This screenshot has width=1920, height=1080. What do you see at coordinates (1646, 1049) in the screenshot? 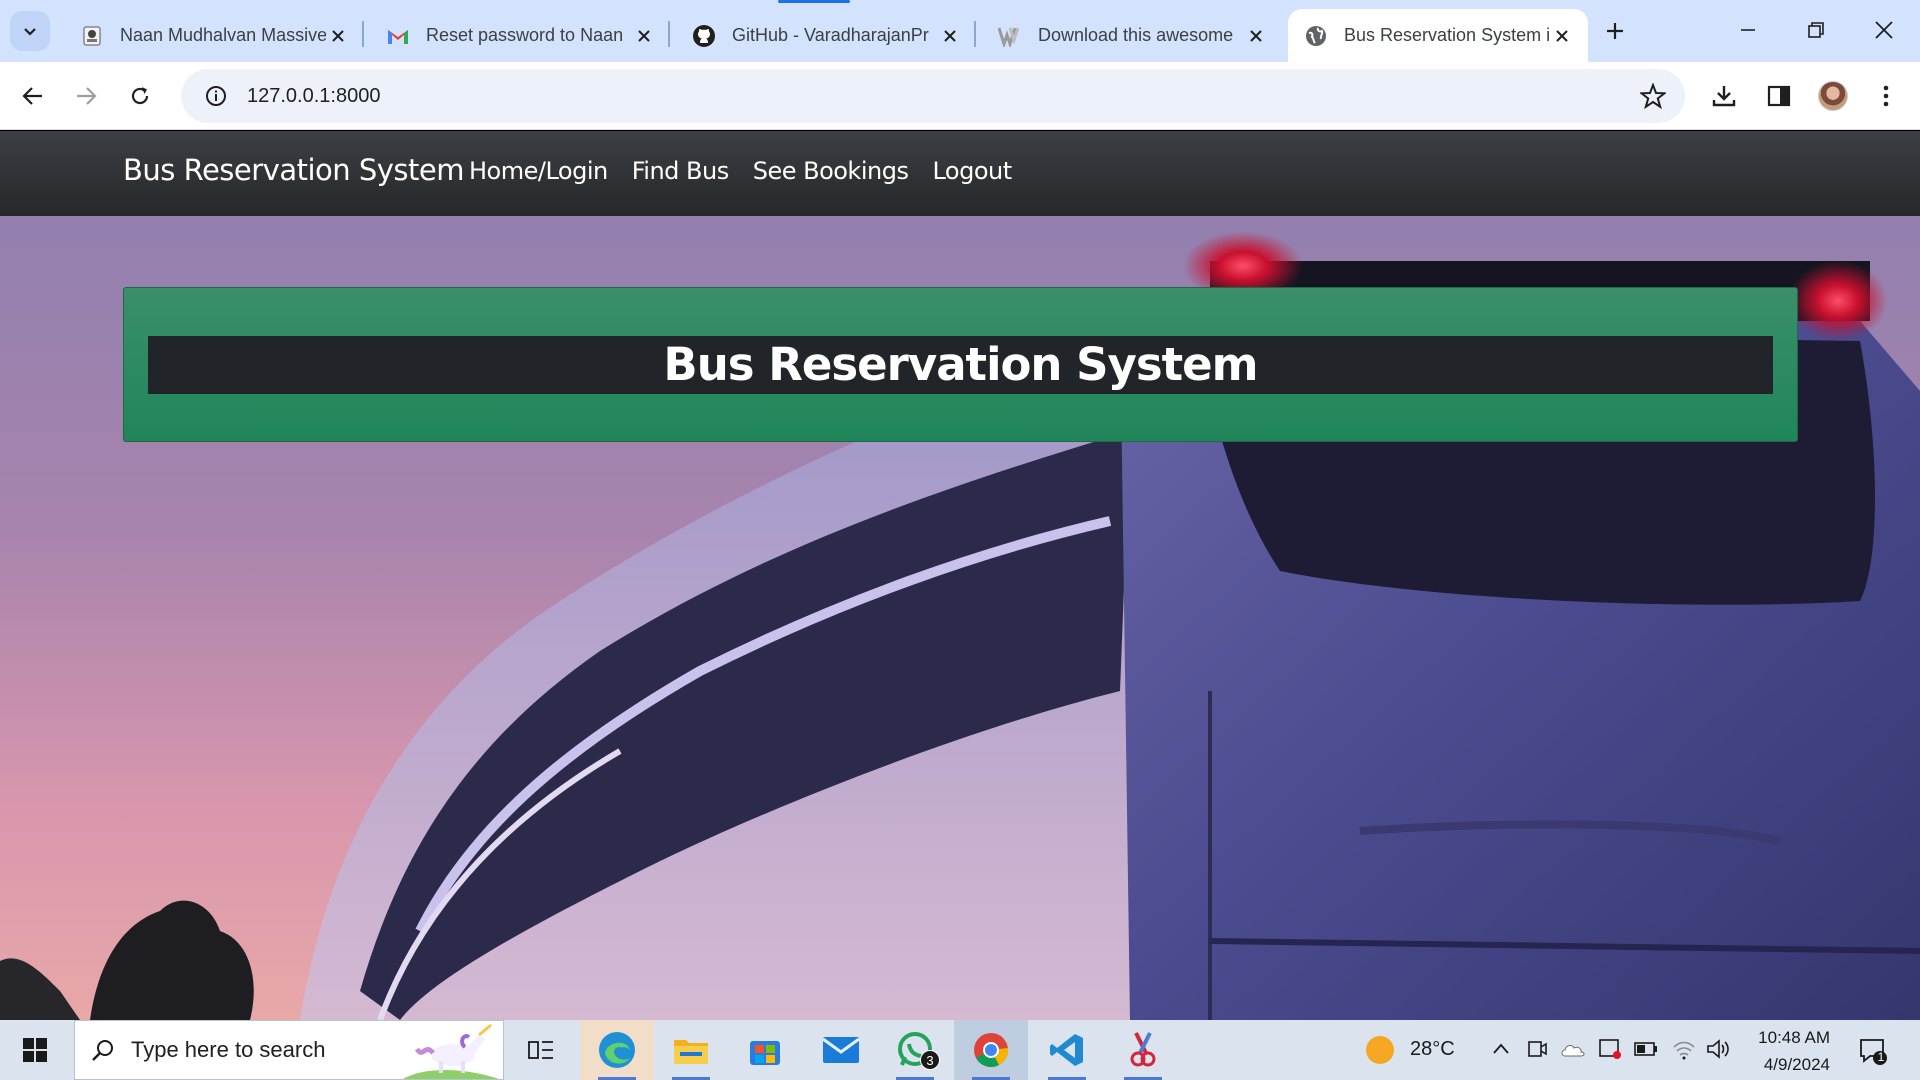
I see `battery-icon` at bounding box center [1646, 1049].